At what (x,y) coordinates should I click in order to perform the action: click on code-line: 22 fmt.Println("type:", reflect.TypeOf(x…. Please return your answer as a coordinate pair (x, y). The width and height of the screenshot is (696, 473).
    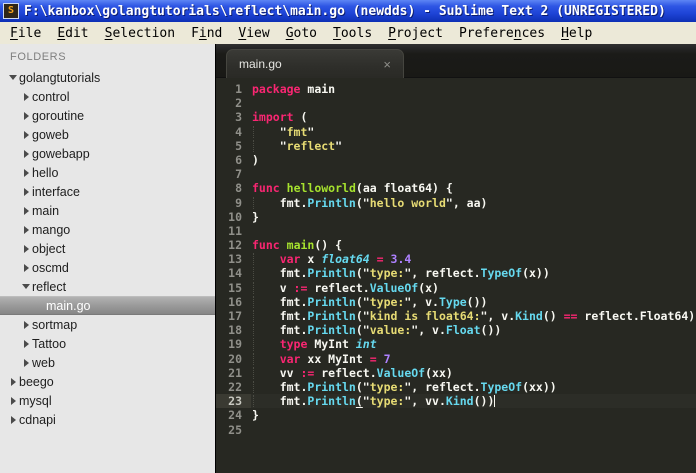
    Looking at the image, I should click on (456, 387).